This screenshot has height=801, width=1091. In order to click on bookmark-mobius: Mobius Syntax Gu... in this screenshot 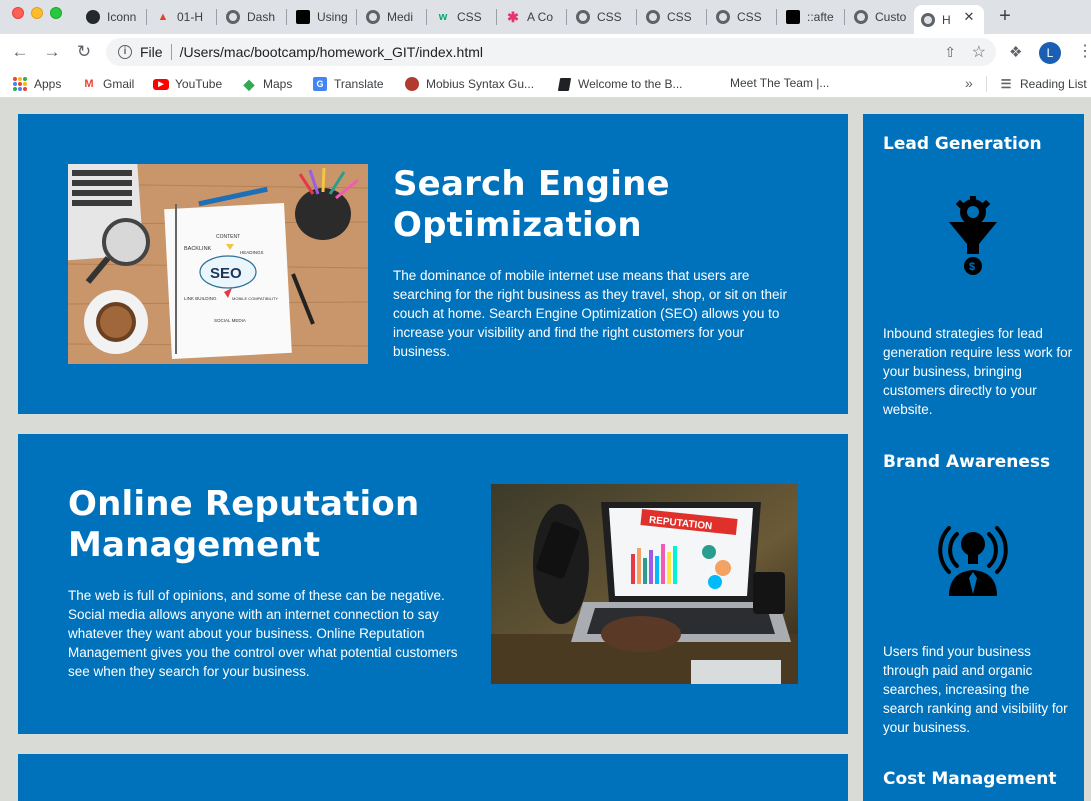, I will do `click(469, 84)`.